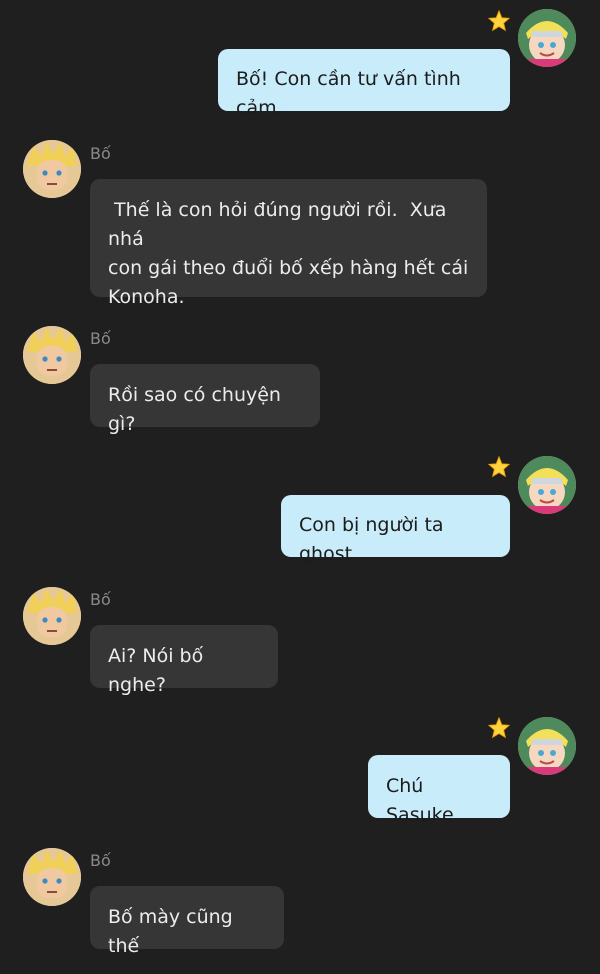 The width and height of the screenshot is (600, 974). What do you see at coordinates (395, 530) in the screenshot?
I see `message-bubble: Con bị người ta ghost` at bounding box center [395, 530].